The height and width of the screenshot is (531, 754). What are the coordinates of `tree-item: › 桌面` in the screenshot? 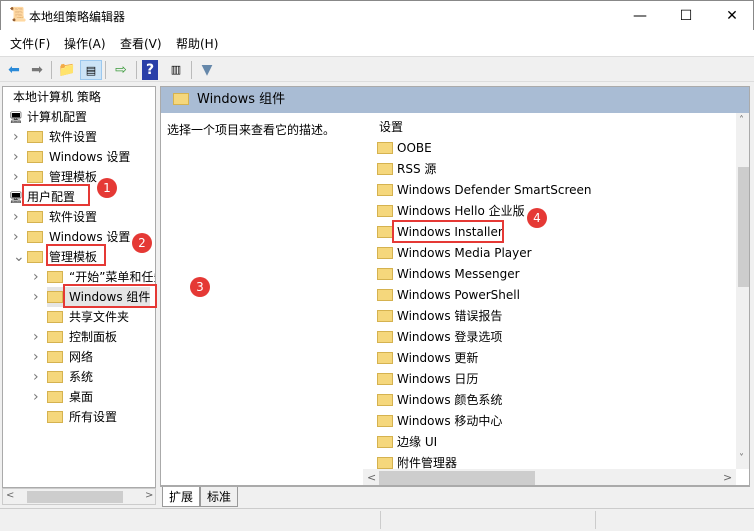 It's located at (63, 397).